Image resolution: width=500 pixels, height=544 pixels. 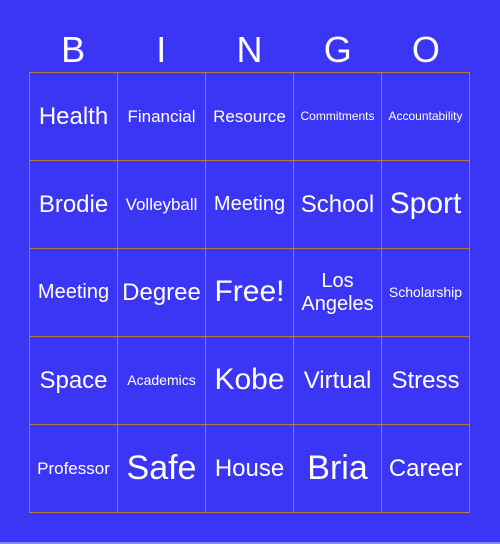 I want to click on bingo-cell: Accountability, so click(x=426, y=117).